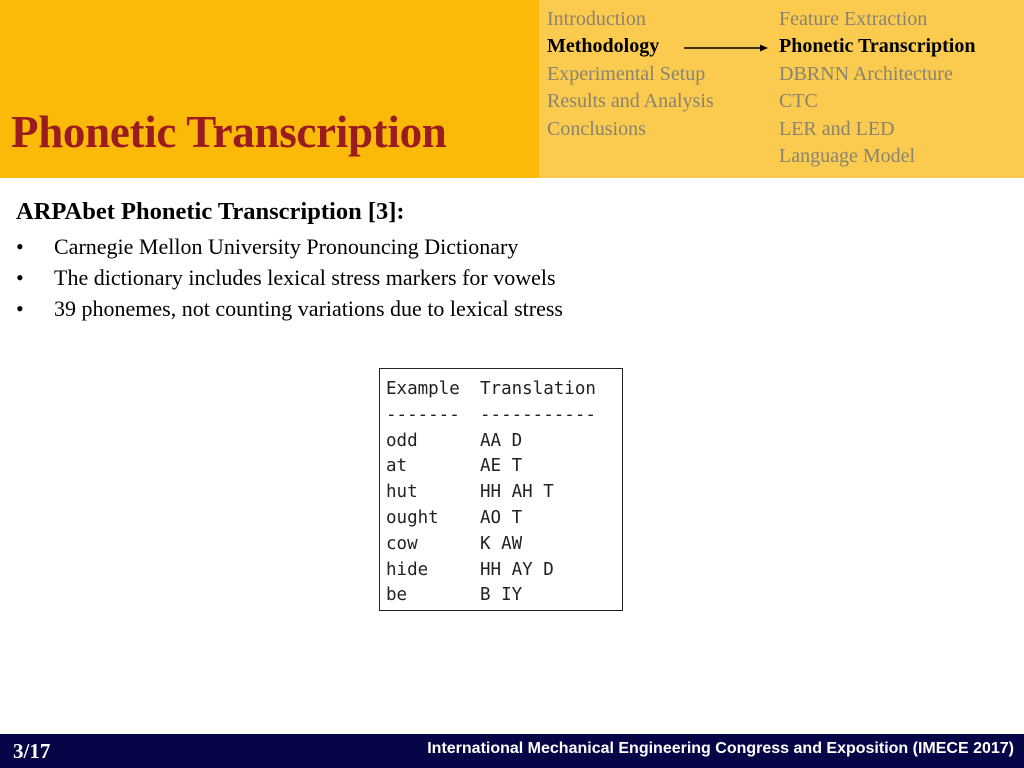  Describe the element at coordinates (397, 466) in the screenshot. I see `example-word: at` at that location.